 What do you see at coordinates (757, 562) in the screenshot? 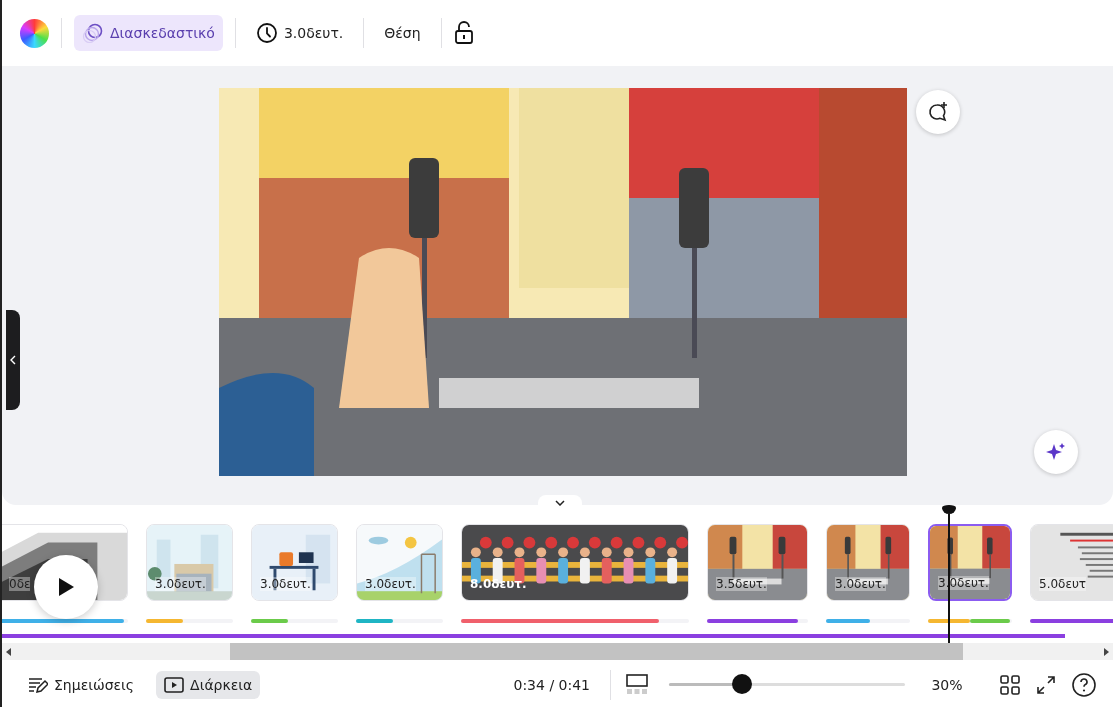
I see `page-thumbnail: 3.5δευτ.` at bounding box center [757, 562].